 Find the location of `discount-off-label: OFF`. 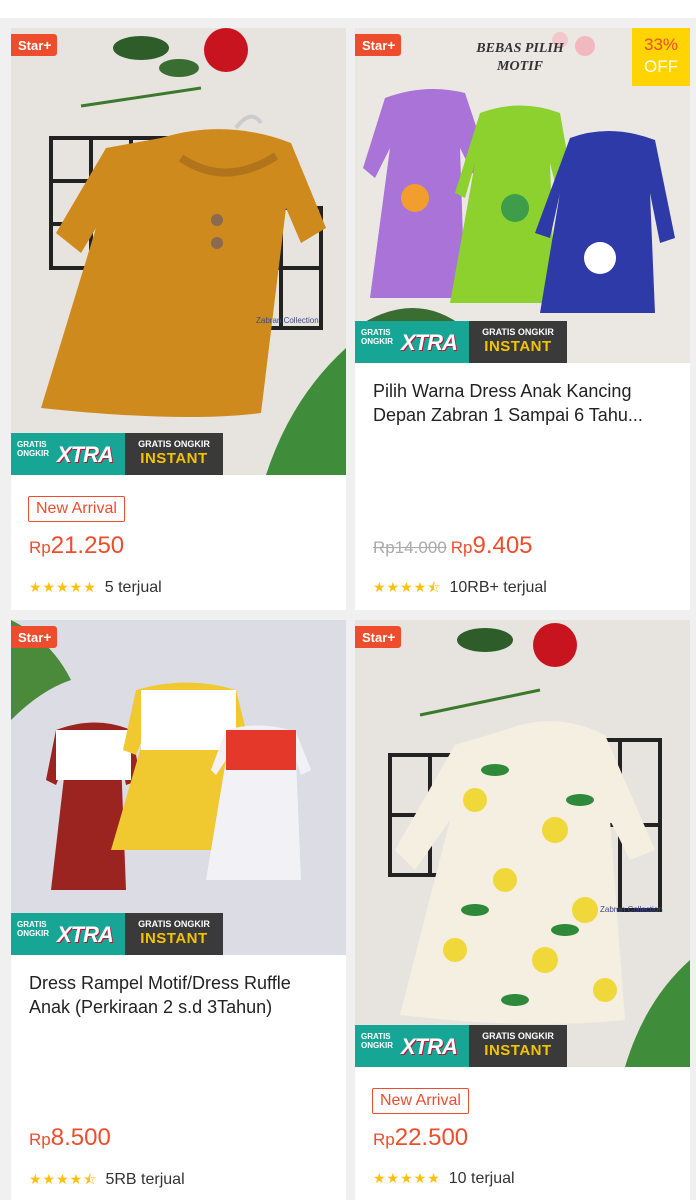

discount-off-label: OFF is located at coordinates (661, 66).